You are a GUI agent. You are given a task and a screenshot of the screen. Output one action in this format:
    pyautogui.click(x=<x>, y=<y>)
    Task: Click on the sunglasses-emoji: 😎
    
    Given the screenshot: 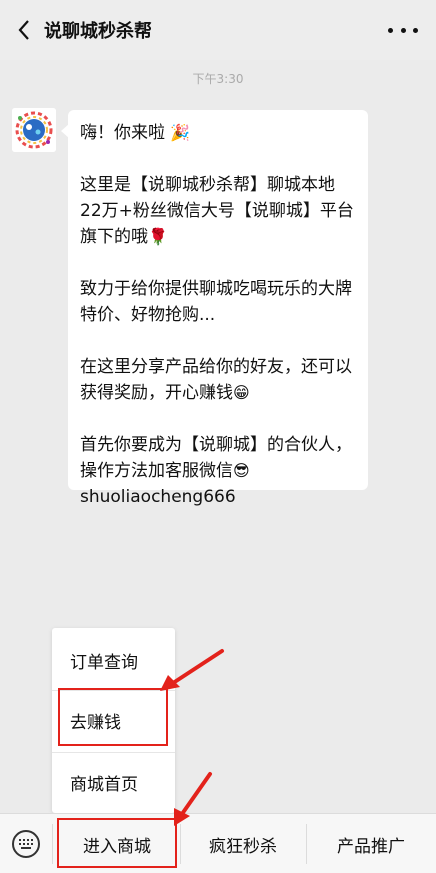 What is the action you would take?
    pyautogui.click(x=241, y=470)
    